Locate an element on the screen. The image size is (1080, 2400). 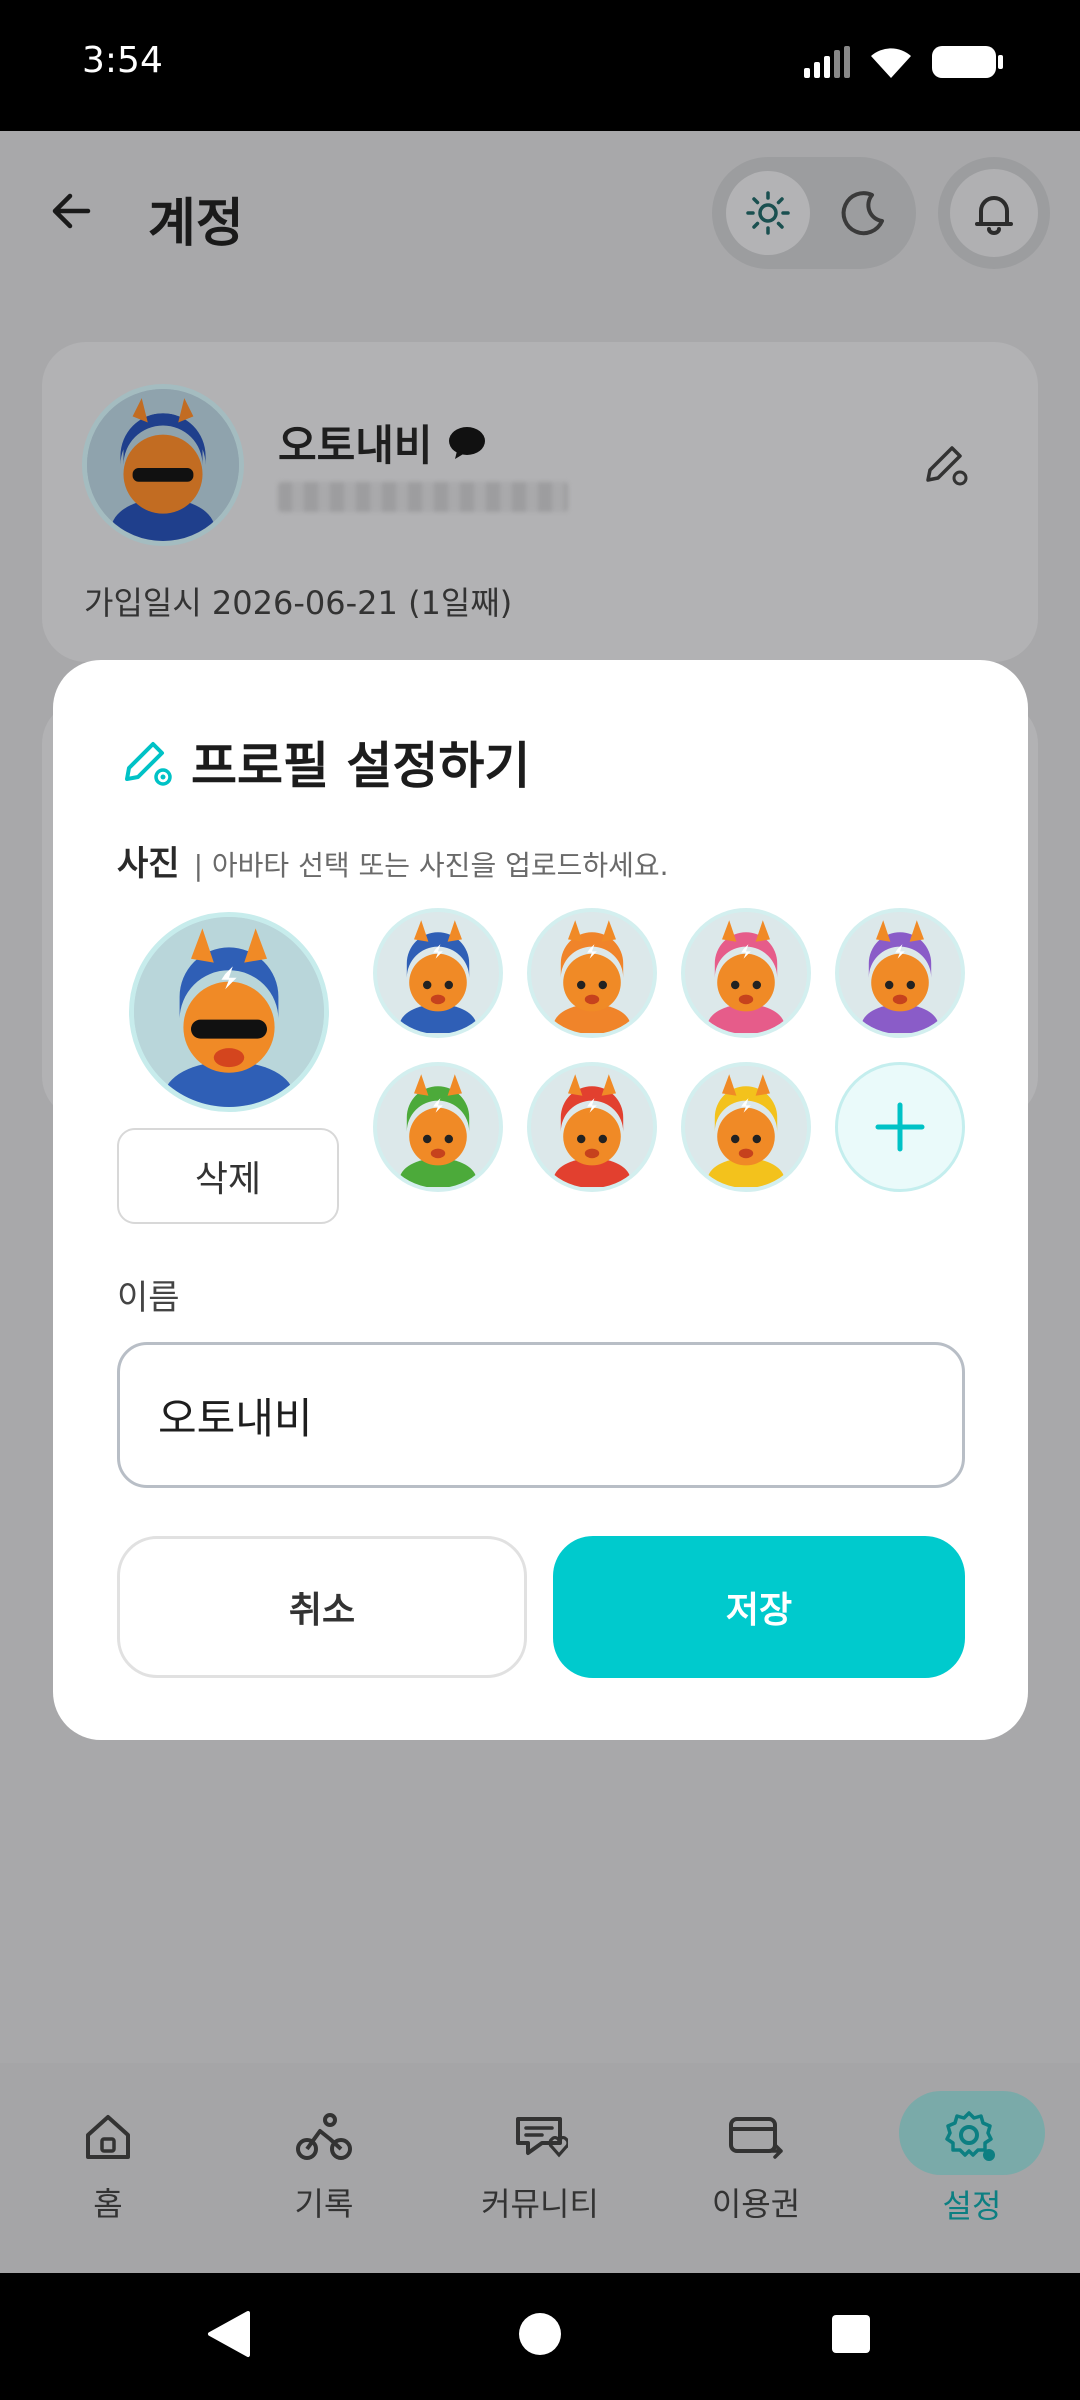
edit-settings-icon is located at coordinates (148, 764).